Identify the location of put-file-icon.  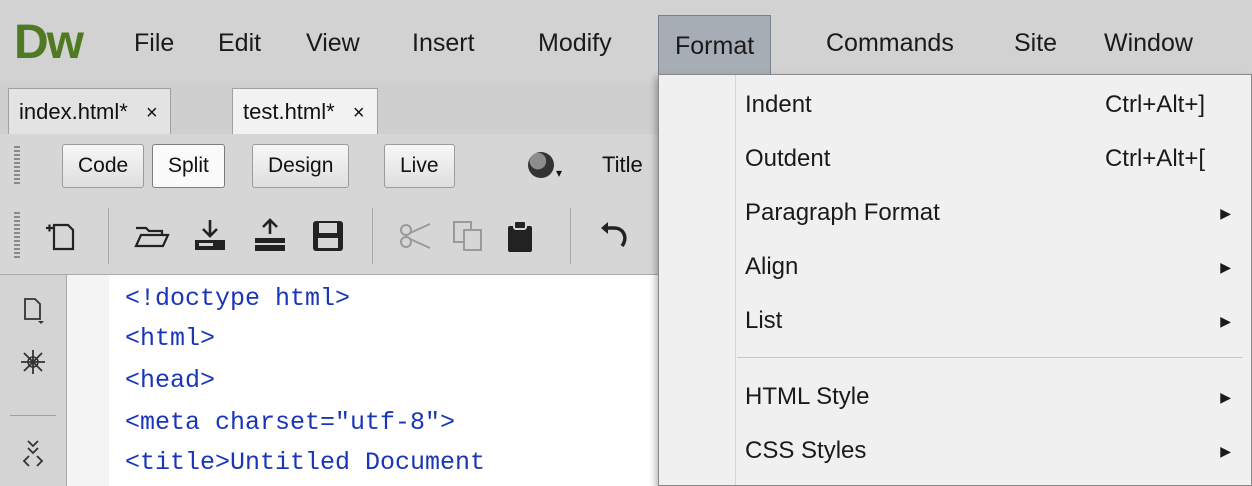
(270, 236).